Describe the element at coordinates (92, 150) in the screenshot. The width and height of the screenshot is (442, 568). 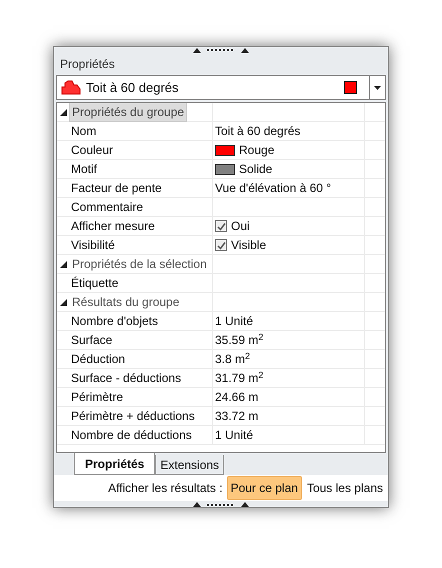
I see `property-name: Couleur` at that location.